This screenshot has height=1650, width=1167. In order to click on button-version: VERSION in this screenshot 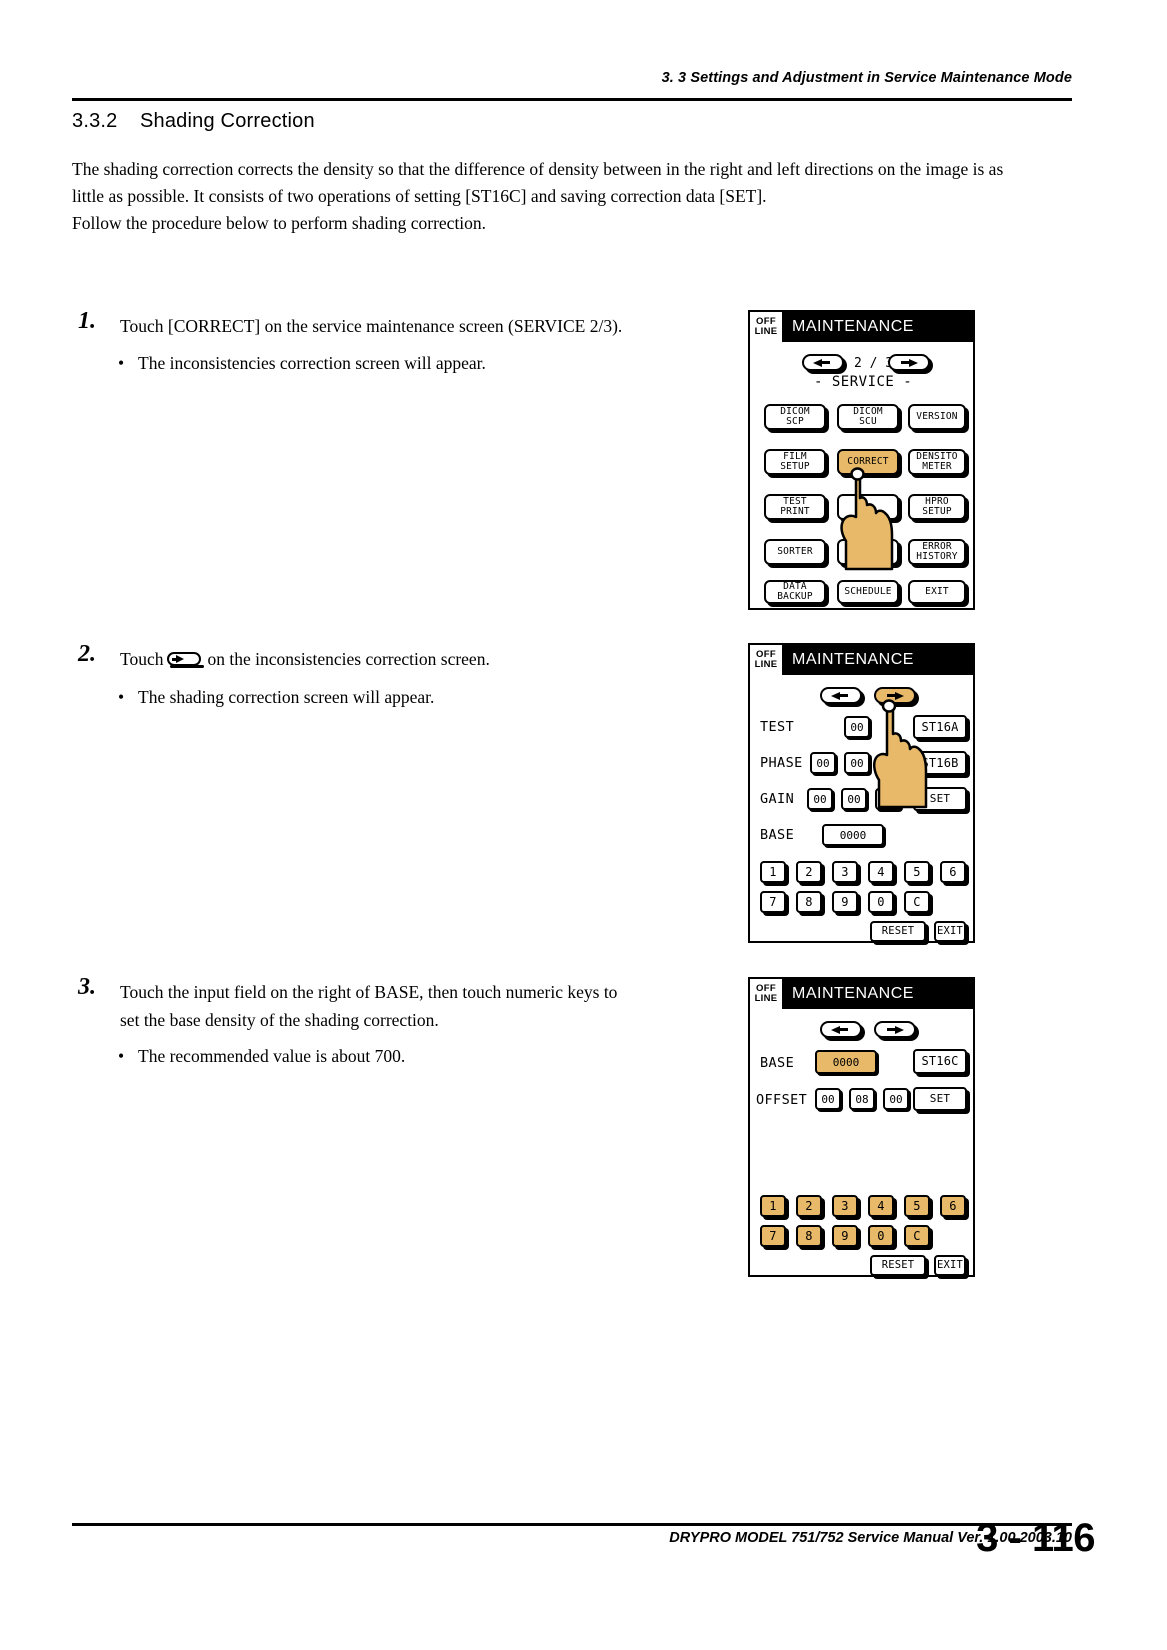, I will do `click(937, 417)`.